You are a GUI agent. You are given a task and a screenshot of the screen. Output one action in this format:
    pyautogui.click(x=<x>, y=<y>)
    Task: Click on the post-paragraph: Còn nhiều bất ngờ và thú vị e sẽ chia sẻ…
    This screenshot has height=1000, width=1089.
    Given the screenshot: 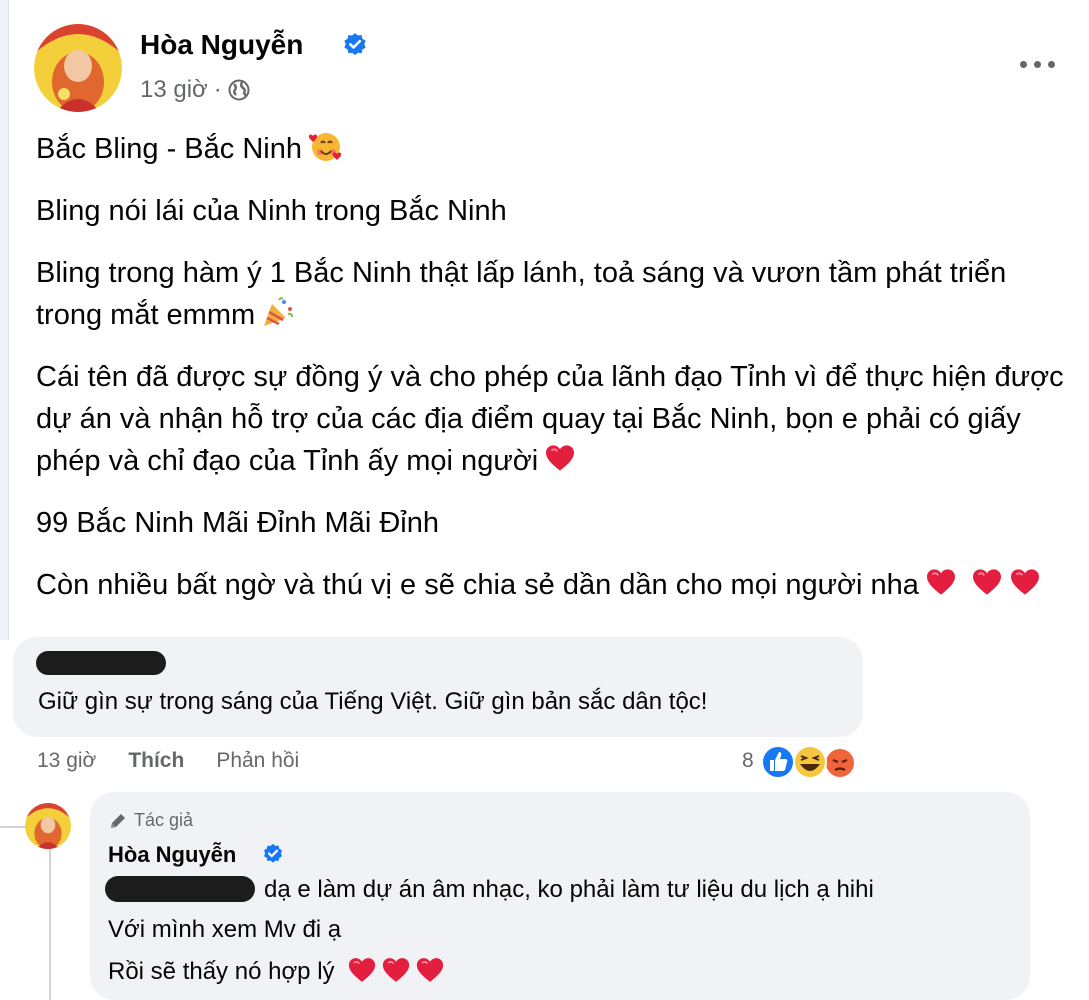 What is the action you would take?
    pyautogui.click(x=551, y=585)
    